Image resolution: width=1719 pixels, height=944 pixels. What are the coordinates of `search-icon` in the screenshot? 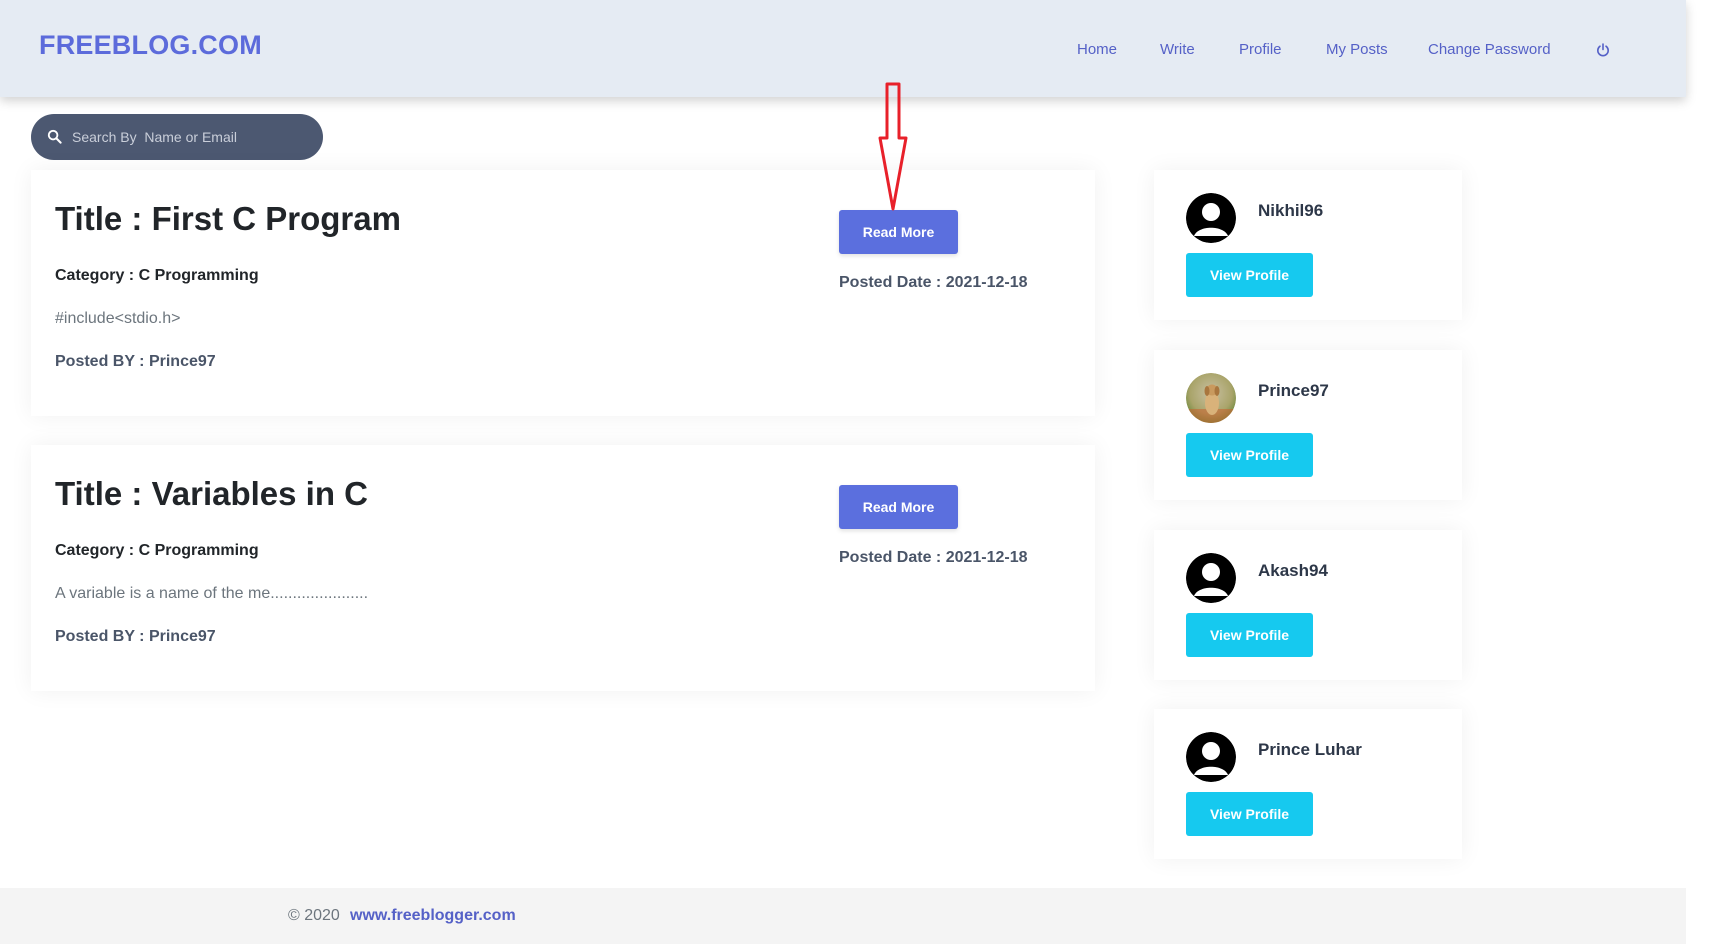 It's located at (54, 136).